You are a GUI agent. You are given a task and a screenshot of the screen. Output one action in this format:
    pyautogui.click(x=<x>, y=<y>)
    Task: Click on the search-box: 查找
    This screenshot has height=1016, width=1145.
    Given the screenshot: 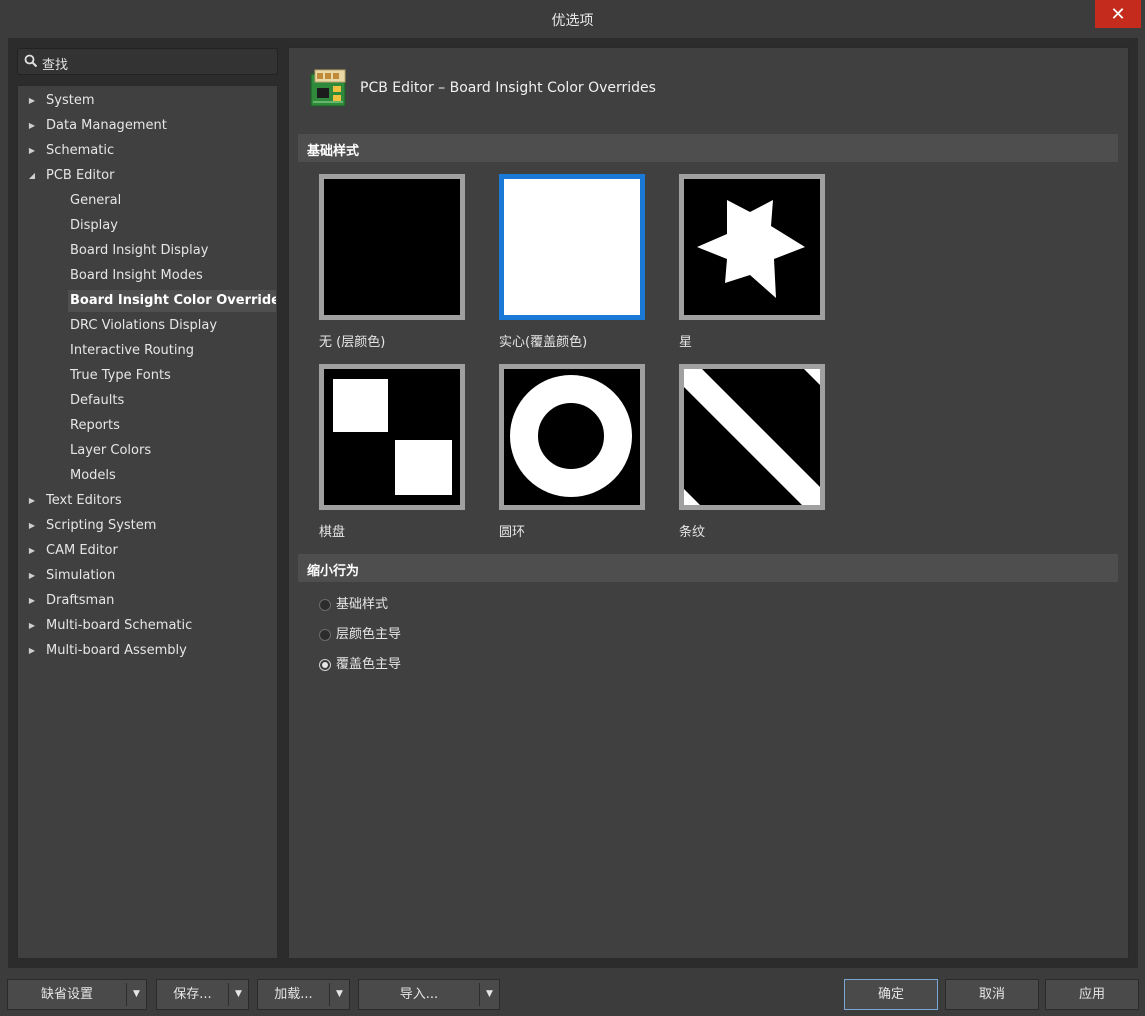 What is the action you would take?
    pyautogui.click(x=147, y=61)
    